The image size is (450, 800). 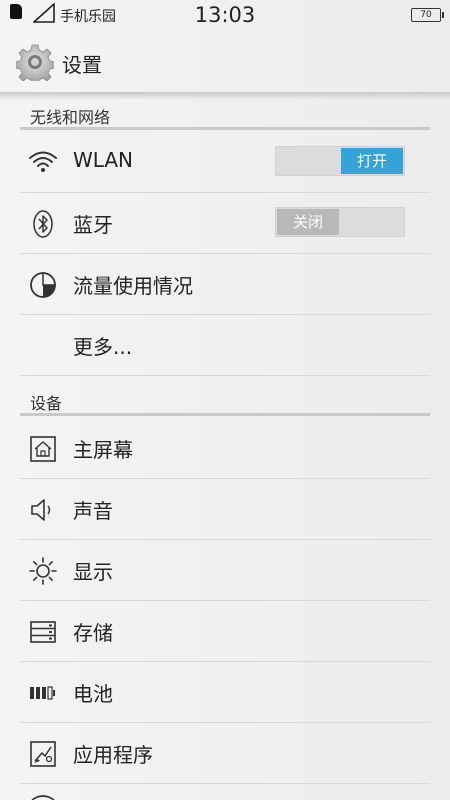 What do you see at coordinates (103, 450) in the screenshot?
I see `home-screen-label: 主屏幕` at bounding box center [103, 450].